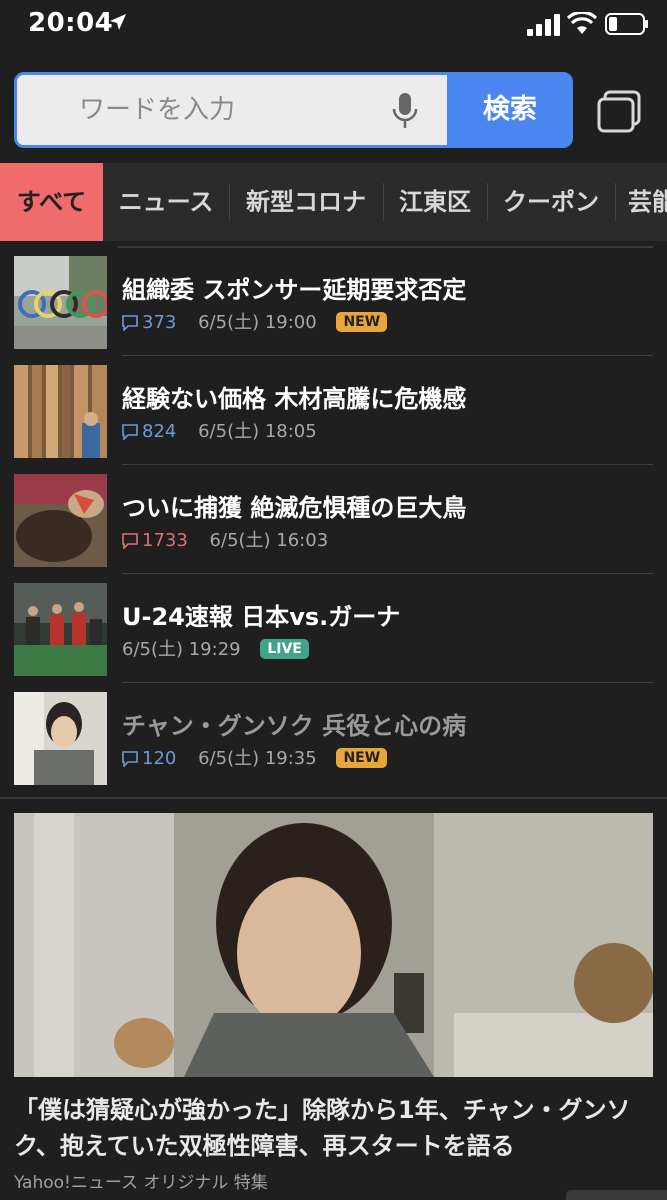  Describe the element at coordinates (333, 27) in the screenshot. I see `status-bar: 20:04` at that location.